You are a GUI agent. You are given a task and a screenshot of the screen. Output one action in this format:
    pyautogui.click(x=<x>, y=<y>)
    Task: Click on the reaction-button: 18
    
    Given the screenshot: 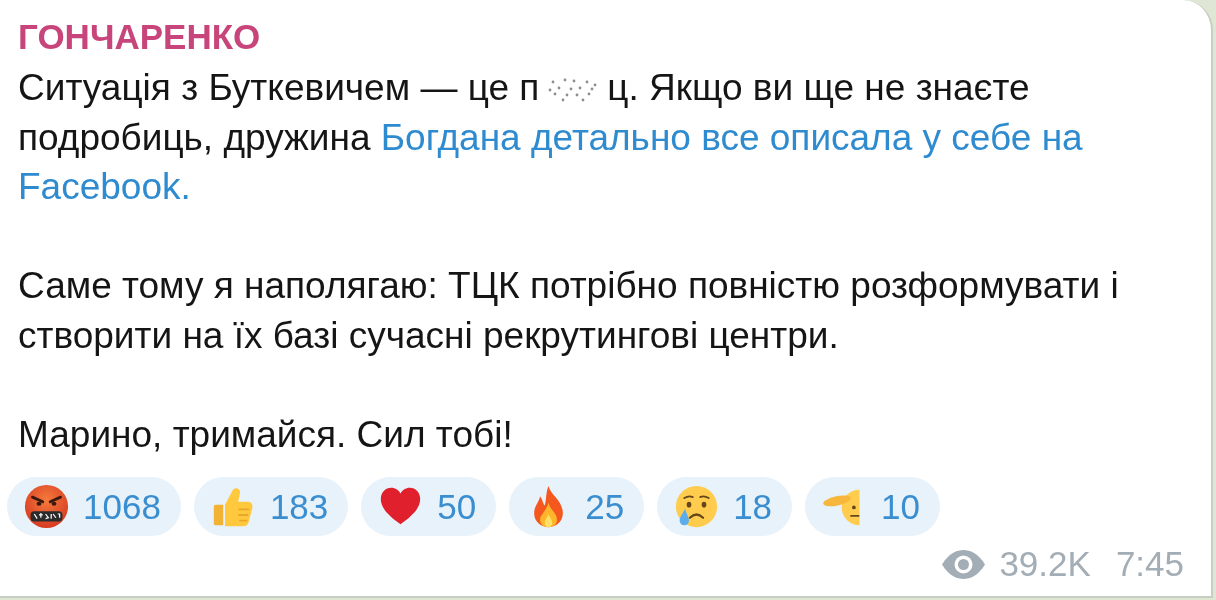 What is the action you would take?
    pyautogui.click(x=725, y=506)
    